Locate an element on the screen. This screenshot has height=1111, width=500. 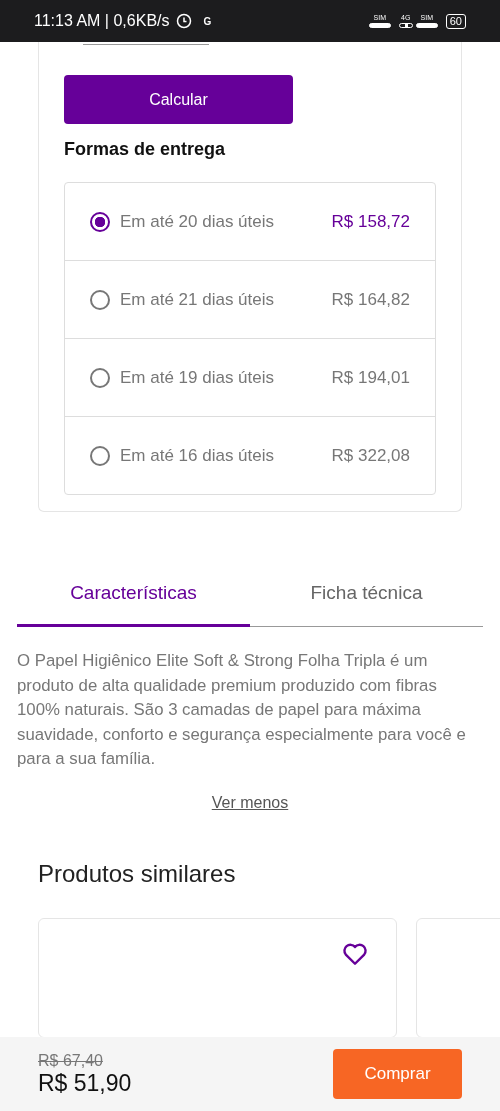
option-price: R$ 194,01 is located at coordinates (370, 377).